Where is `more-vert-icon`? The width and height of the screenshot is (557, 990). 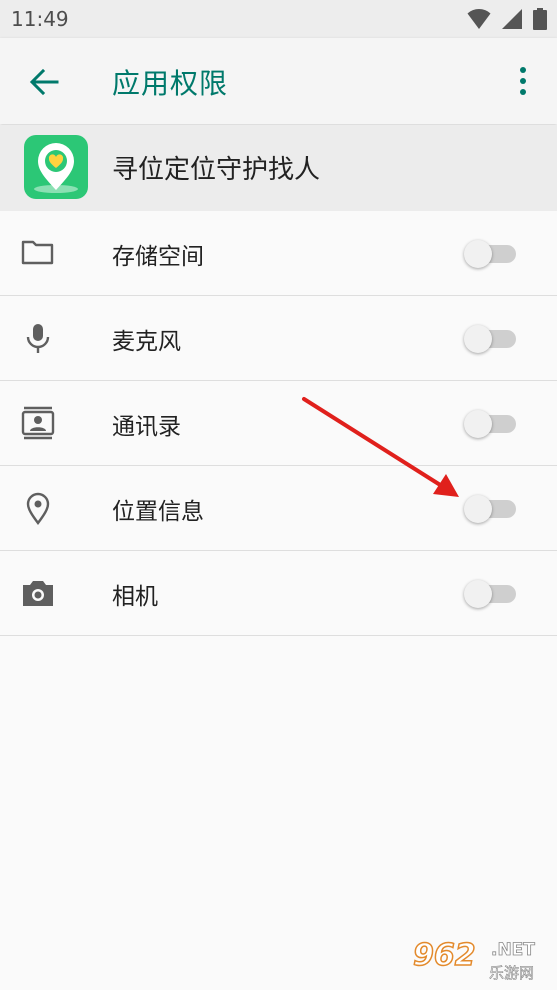
more-vert-icon is located at coordinates (523, 81).